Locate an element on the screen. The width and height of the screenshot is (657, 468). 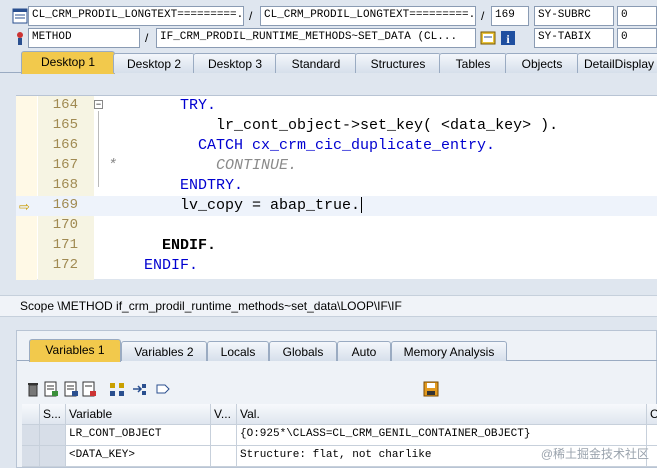
navigate-icon is located at coordinates (139, 389).